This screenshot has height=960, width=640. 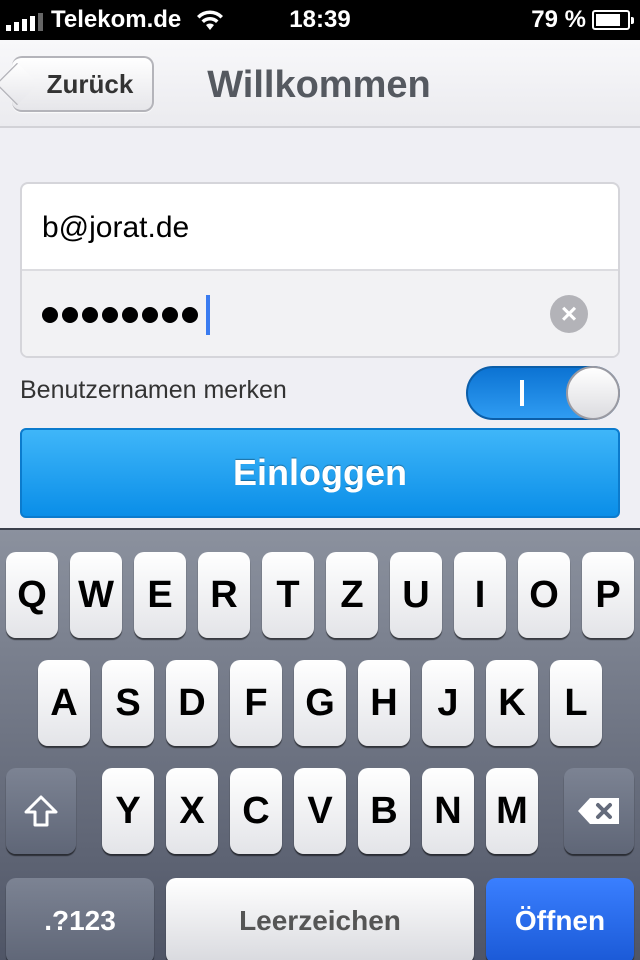 I want to click on key-z: Z, so click(x=352, y=595).